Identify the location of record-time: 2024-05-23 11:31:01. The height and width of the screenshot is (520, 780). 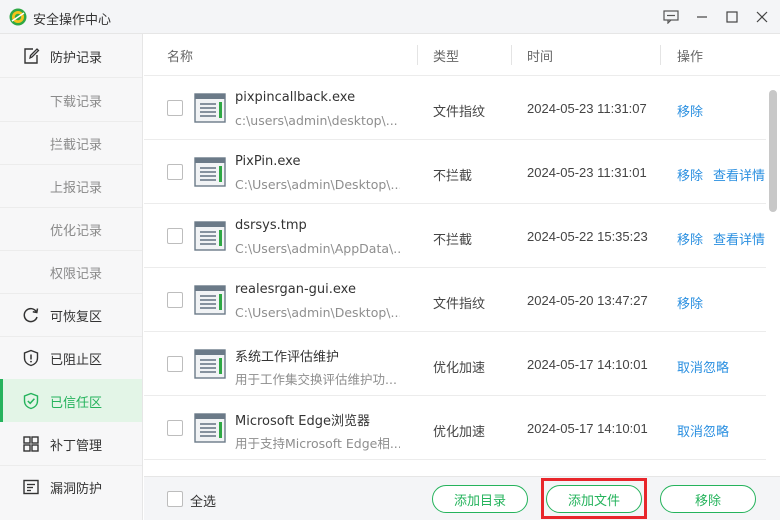
(587, 172).